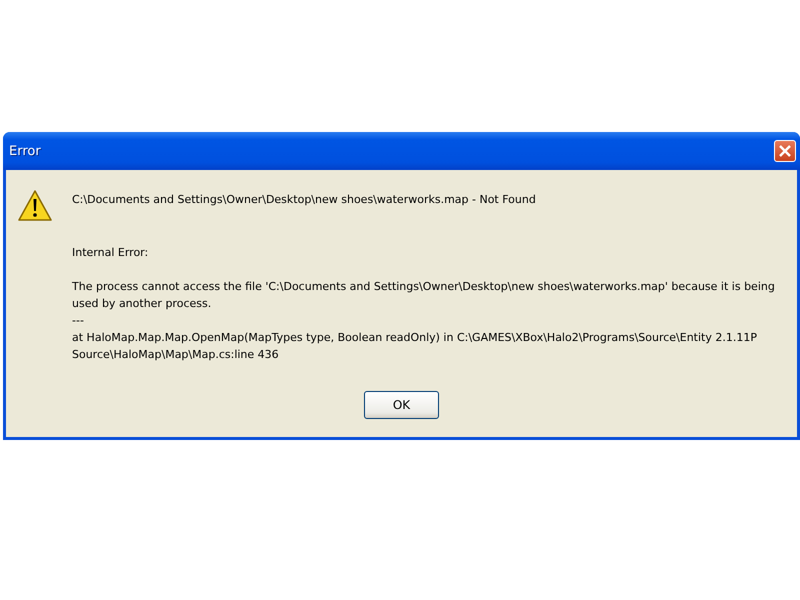 The image size is (800, 600). Describe the element at coordinates (78, 321) in the screenshot. I see `error-detail: ---` at that location.